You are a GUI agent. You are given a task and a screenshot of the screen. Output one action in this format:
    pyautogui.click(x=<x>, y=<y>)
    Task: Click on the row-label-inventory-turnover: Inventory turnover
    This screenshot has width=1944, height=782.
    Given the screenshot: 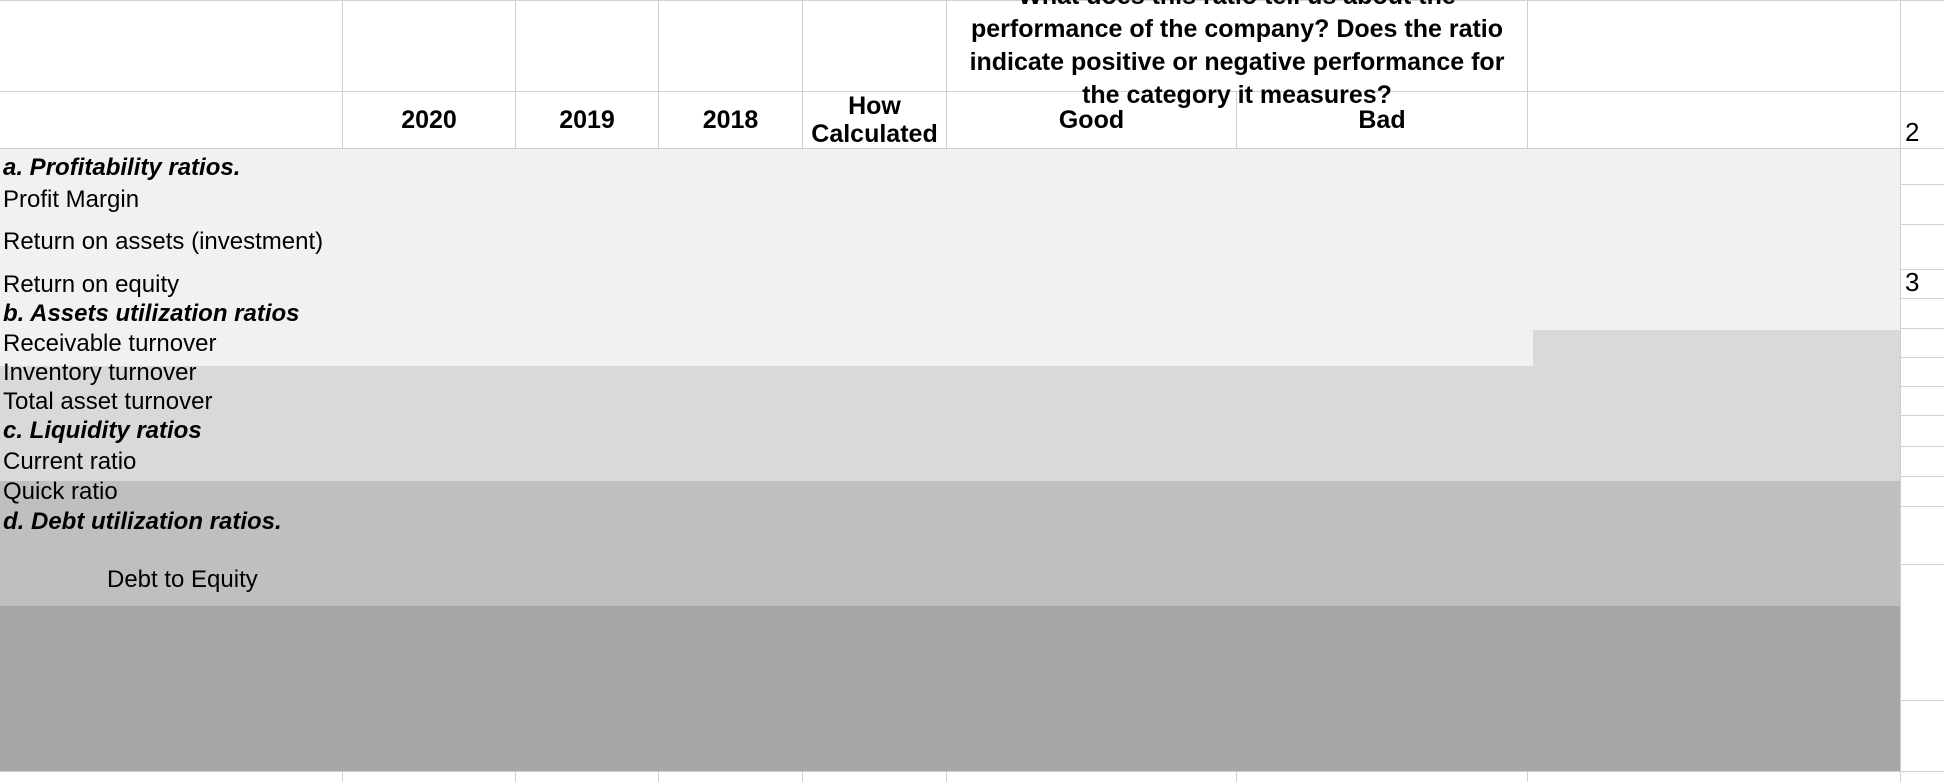 What is the action you would take?
    pyautogui.click(x=171, y=372)
    